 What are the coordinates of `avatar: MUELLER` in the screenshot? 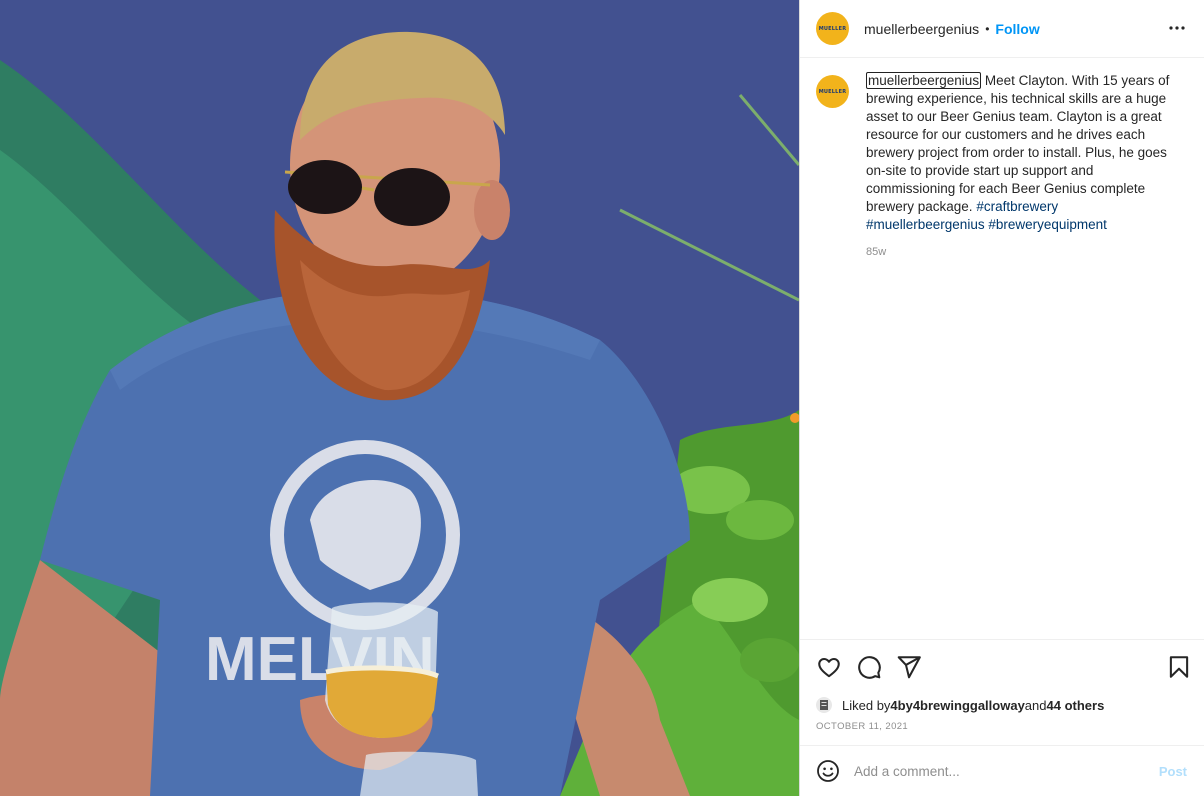 It's located at (832, 28).